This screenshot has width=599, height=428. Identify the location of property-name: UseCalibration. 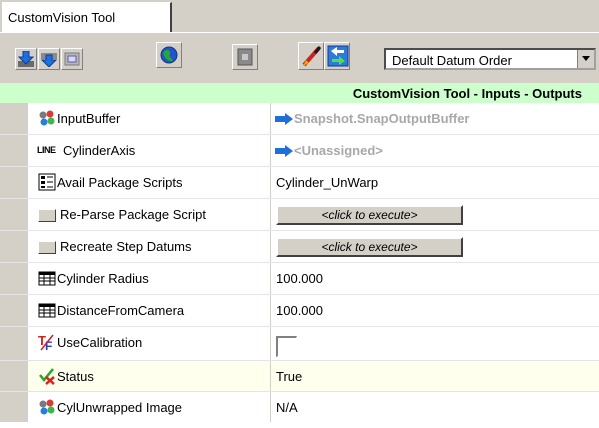
(100, 342).